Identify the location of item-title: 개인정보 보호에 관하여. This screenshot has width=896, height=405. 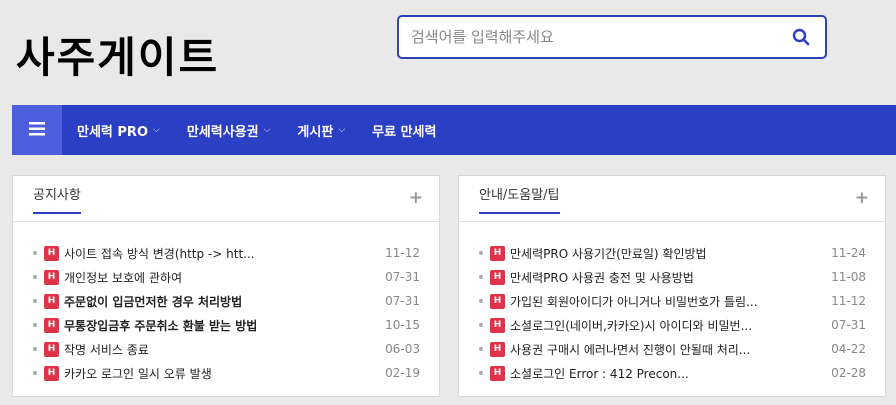
(216, 277).